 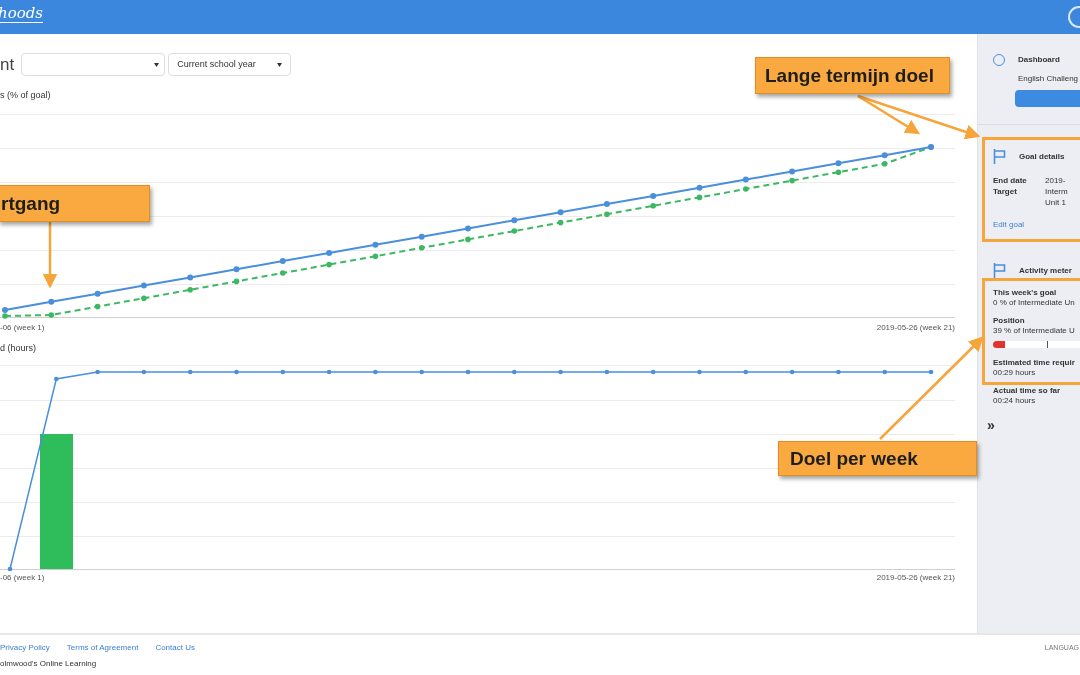 What do you see at coordinates (230, 64) in the screenshot?
I see `period-select: Current school year` at bounding box center [230, 64].